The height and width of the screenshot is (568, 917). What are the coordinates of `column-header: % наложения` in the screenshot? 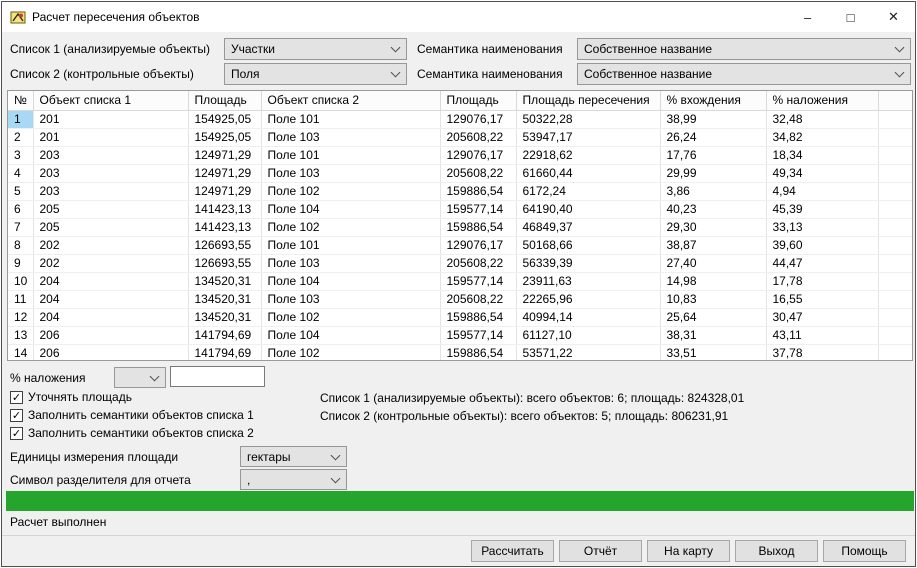 It's located at (822, 101).